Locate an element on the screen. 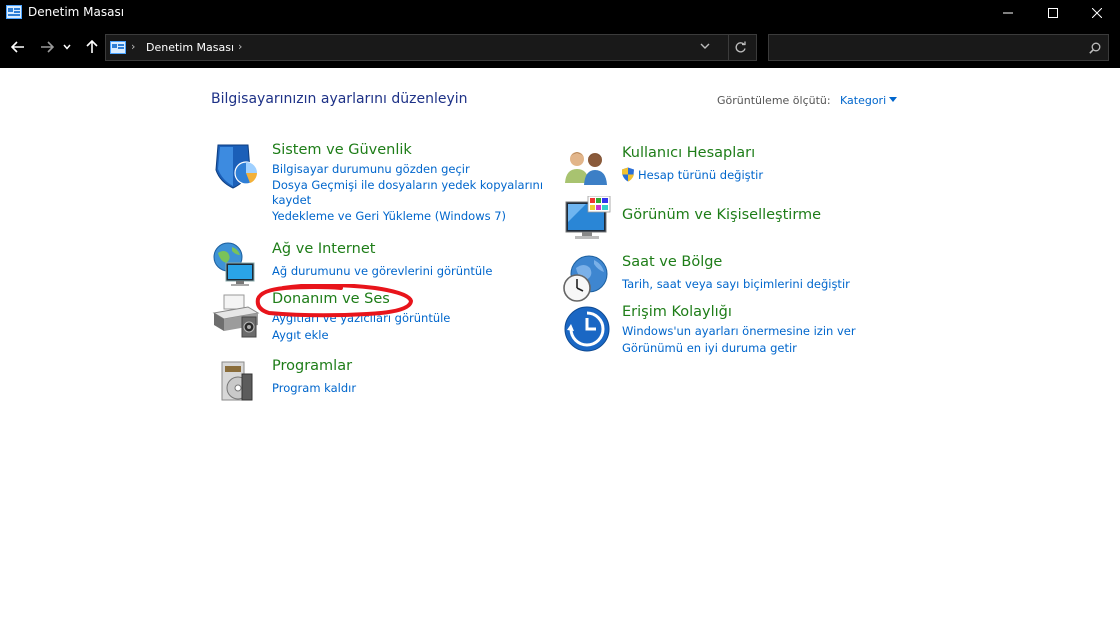 The height and width of the screenshot is (626, 1120). up-button is located at coordinates (92, 47).